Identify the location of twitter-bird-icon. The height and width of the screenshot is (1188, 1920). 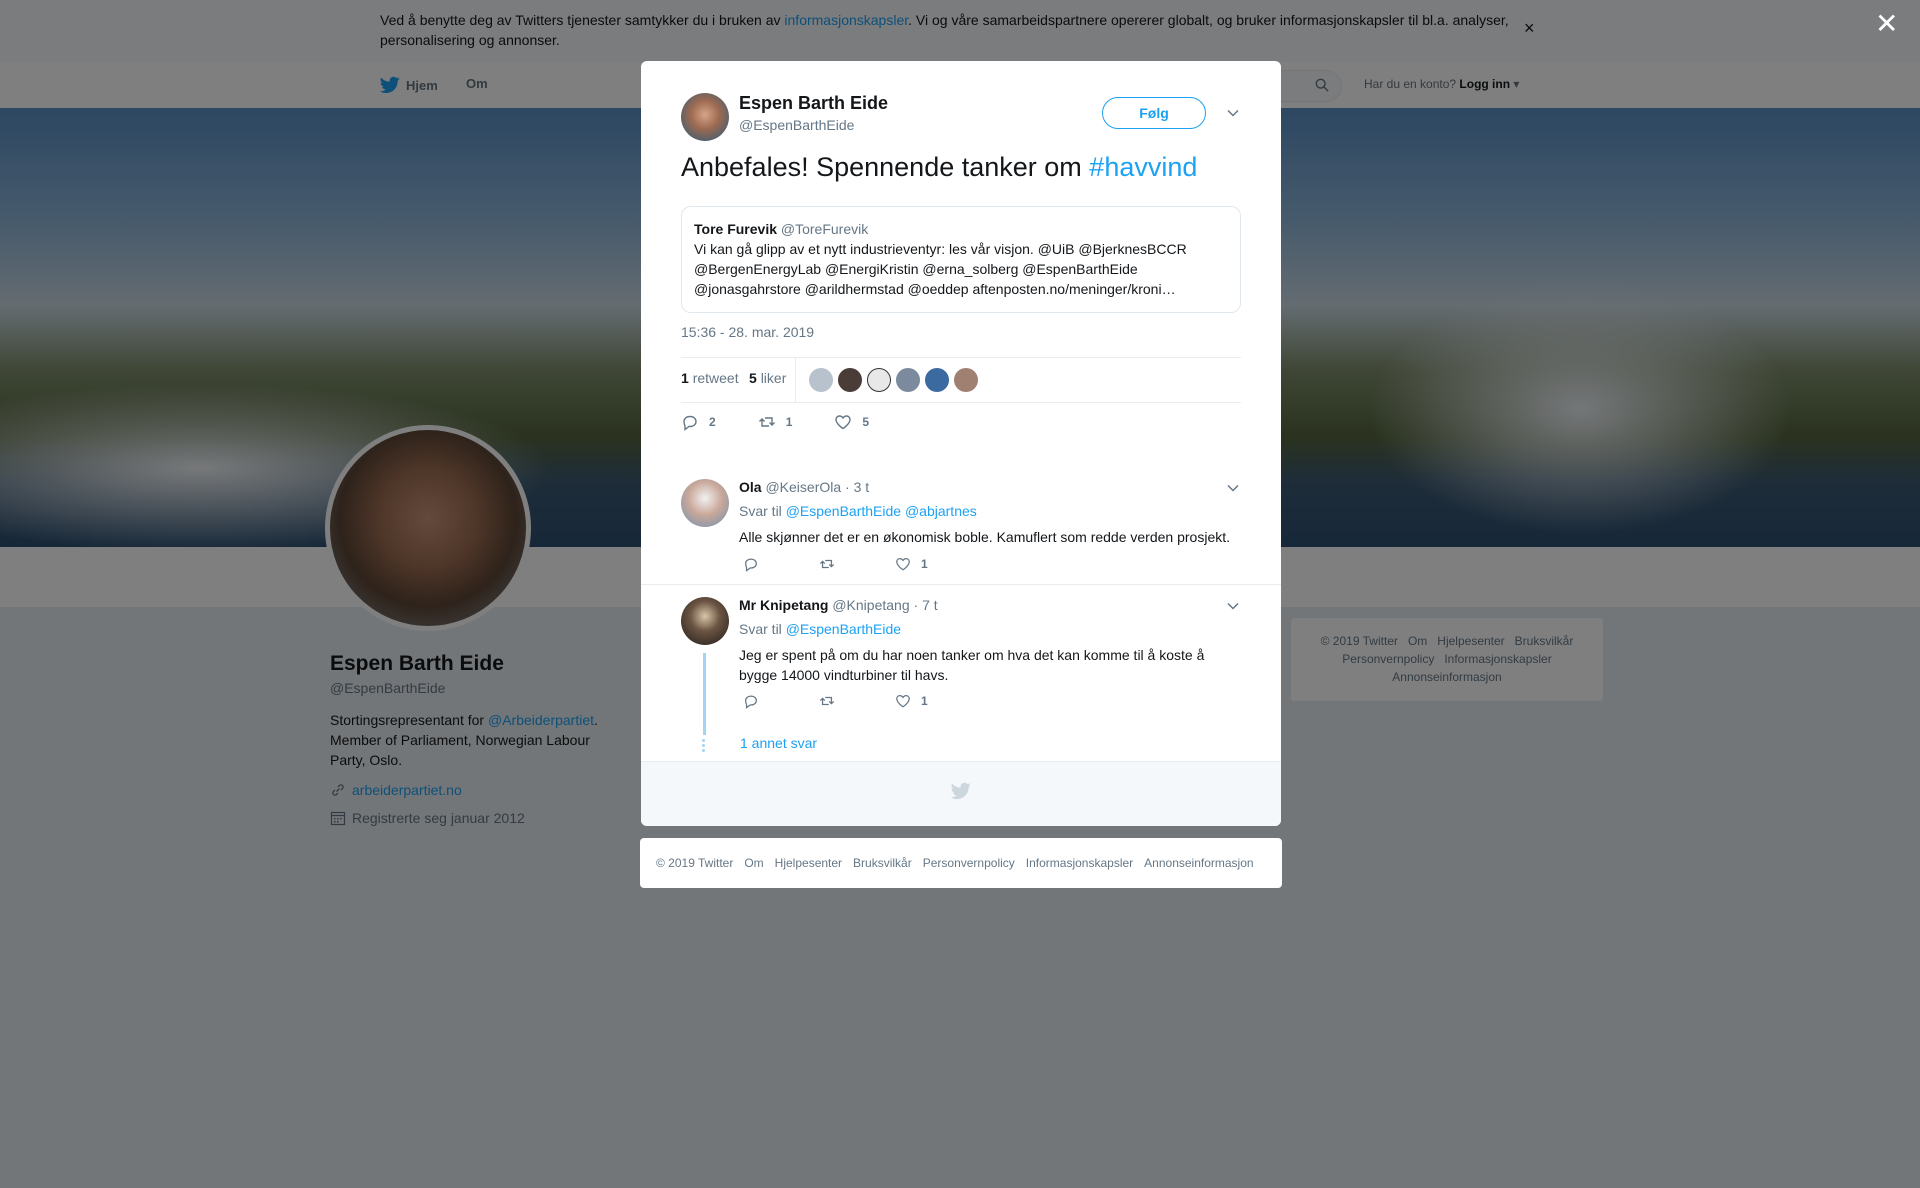
(961, 790).